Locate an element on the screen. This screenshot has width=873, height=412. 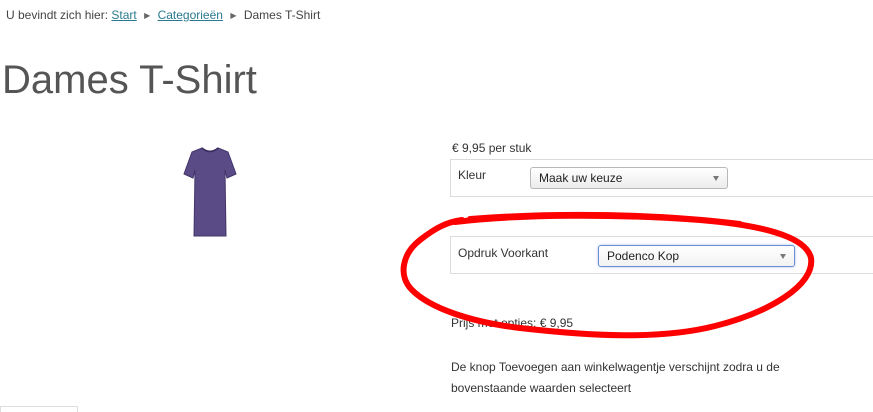
print-front-select: Podenco Kop is located at coordinates (696, 256).